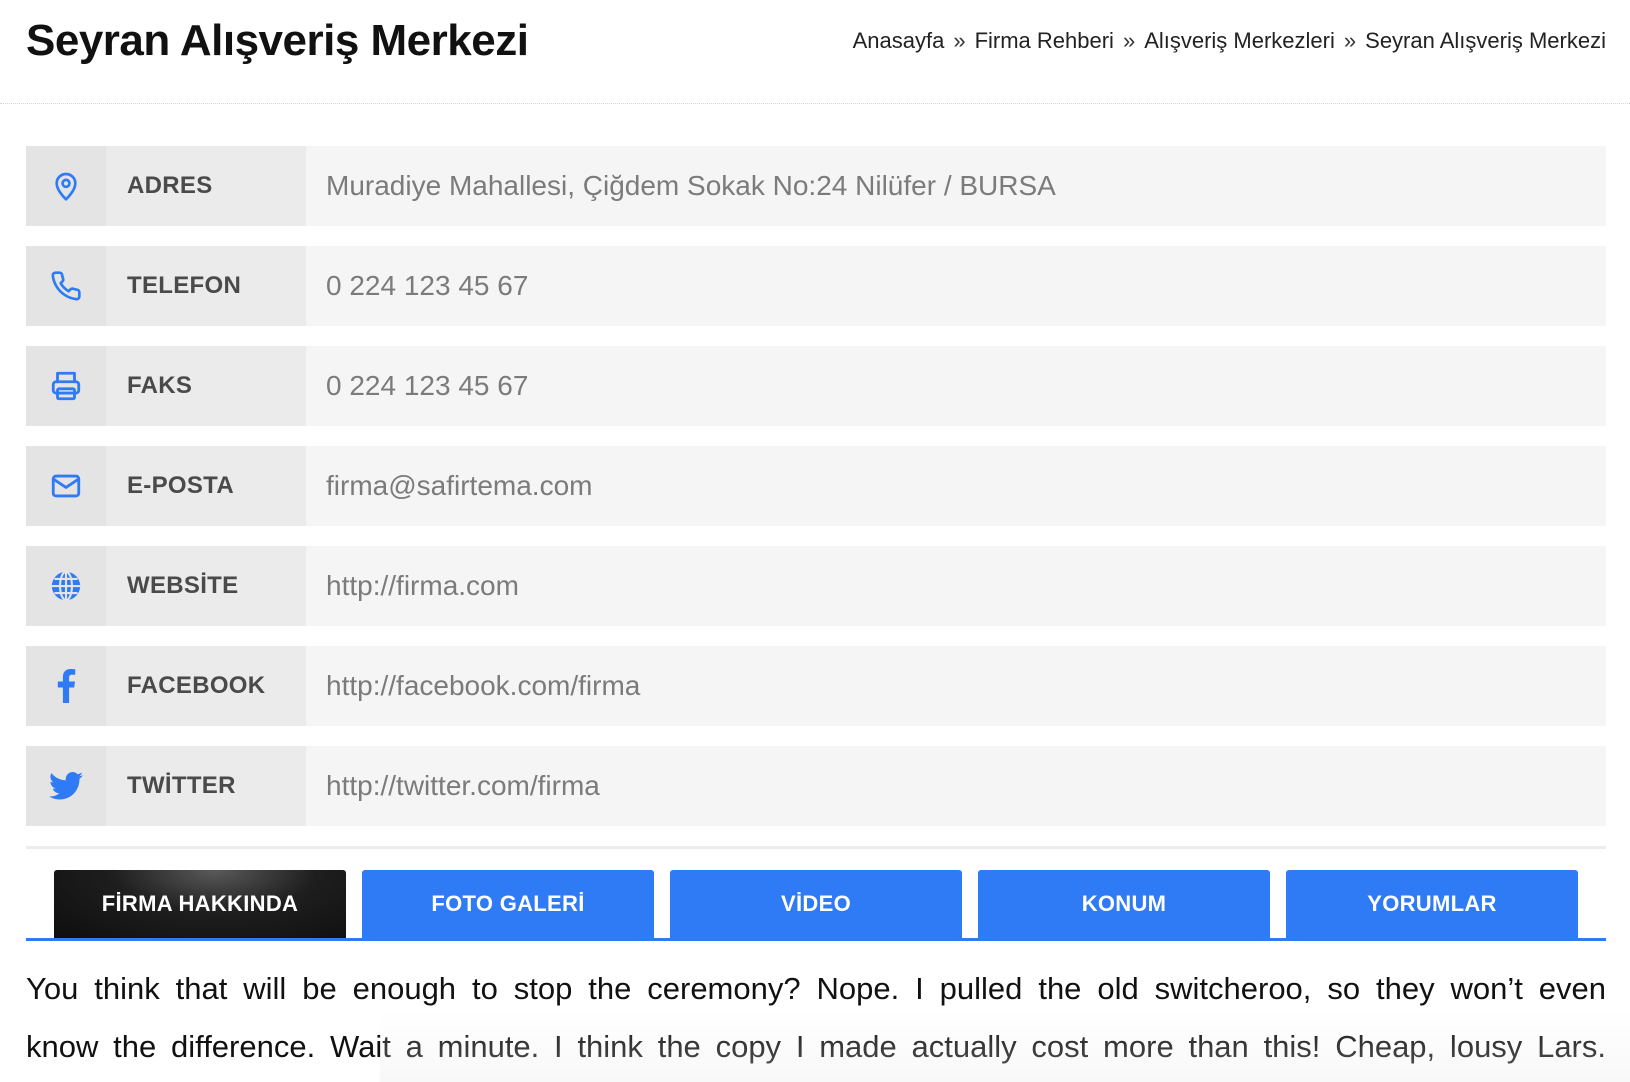 The image size is (1630, 1082). What do you see at coordinates (899, 41) in the screenshot?
I see `breadcrumb-home-link: Anasayfa` at bounding box center [899, 41].